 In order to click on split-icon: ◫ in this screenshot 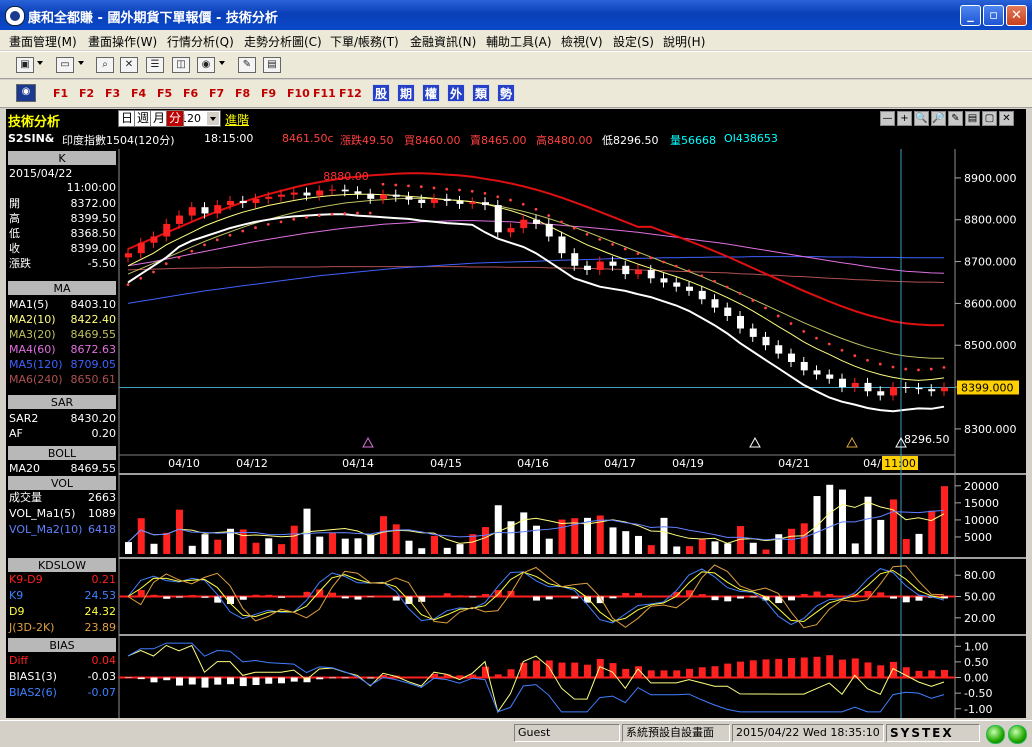, I will do `click(181, 65)`.